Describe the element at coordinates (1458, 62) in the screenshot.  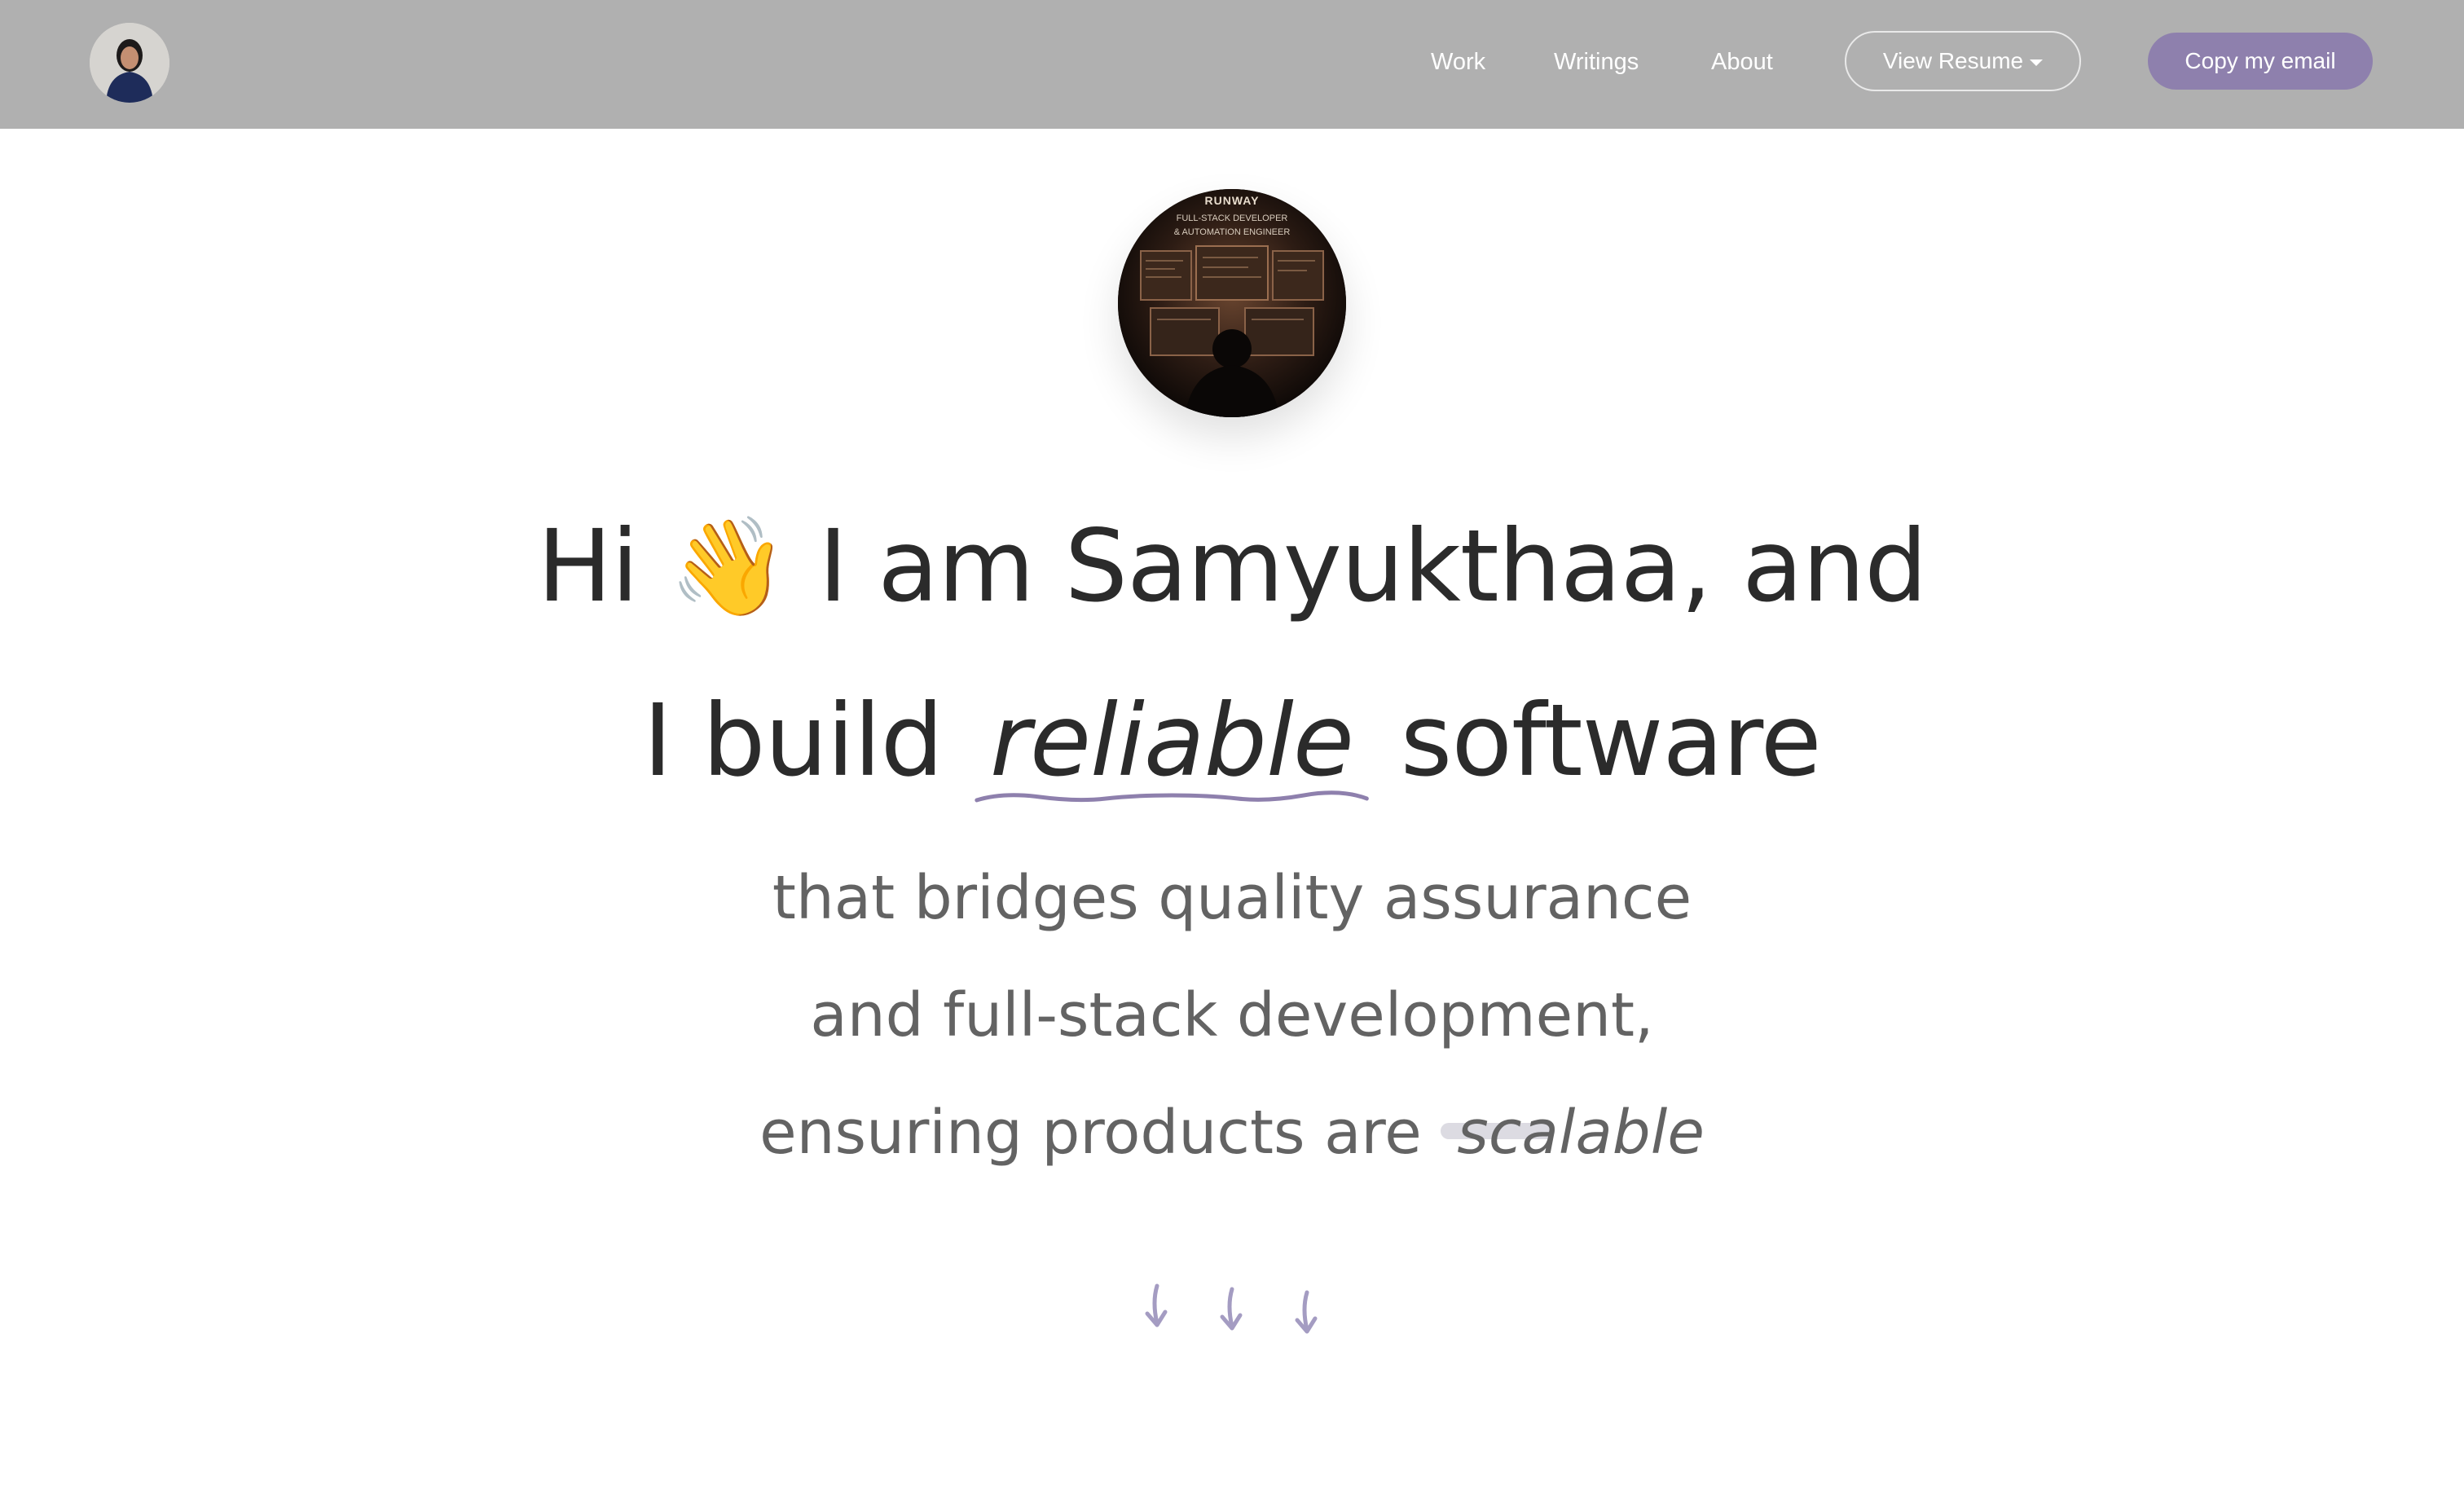
I see `nav-link-work: Work` at that location.